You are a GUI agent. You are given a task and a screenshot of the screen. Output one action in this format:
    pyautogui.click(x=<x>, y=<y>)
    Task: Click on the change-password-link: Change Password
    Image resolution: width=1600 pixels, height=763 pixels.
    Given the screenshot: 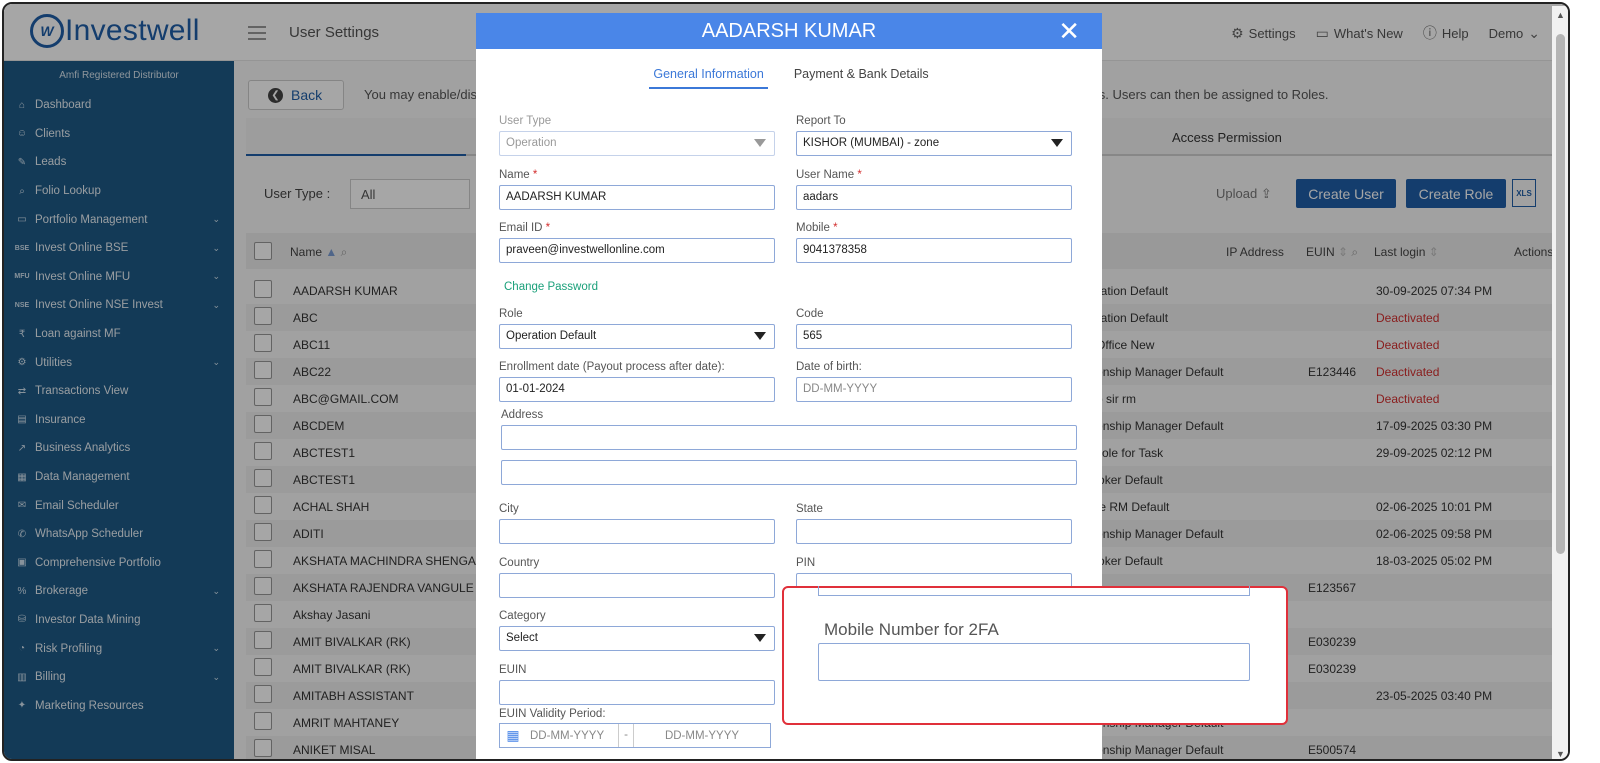 What is the action you would take?
    pyautogui.click(x=551, y=287)
    